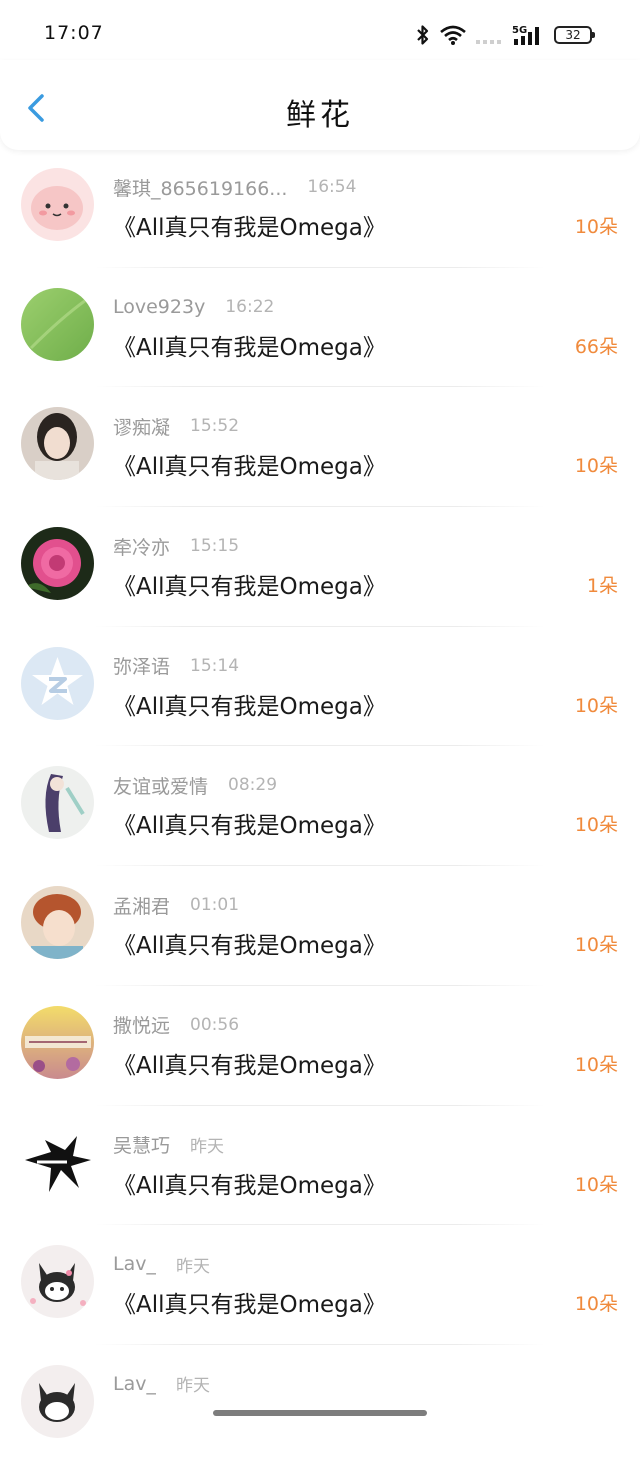 This screenshot has height=1465, width=640. I want to click on top-header: 鲜花, so click(320, 105).